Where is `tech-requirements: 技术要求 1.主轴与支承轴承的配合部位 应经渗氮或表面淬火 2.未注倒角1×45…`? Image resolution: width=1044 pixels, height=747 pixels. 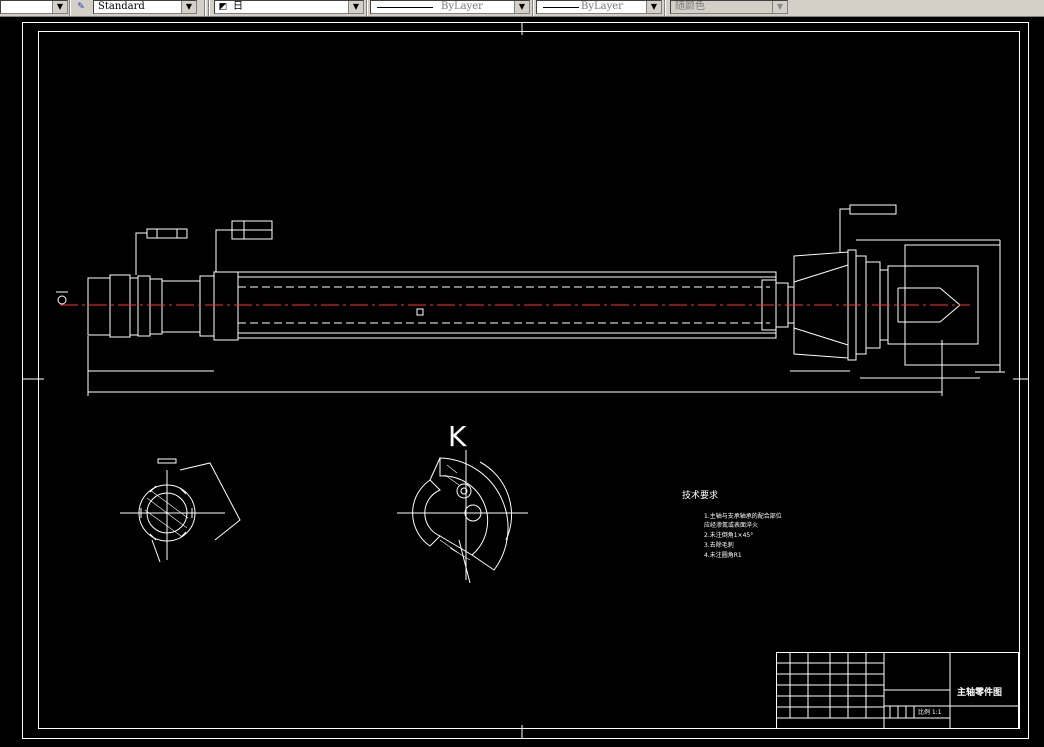
tech-requirements: 技术要求 1.主轴与支承轴承的配合部位 应经渗氮或表面淬火 2.未注倒角1×45… is located at coordinates (732, 524).